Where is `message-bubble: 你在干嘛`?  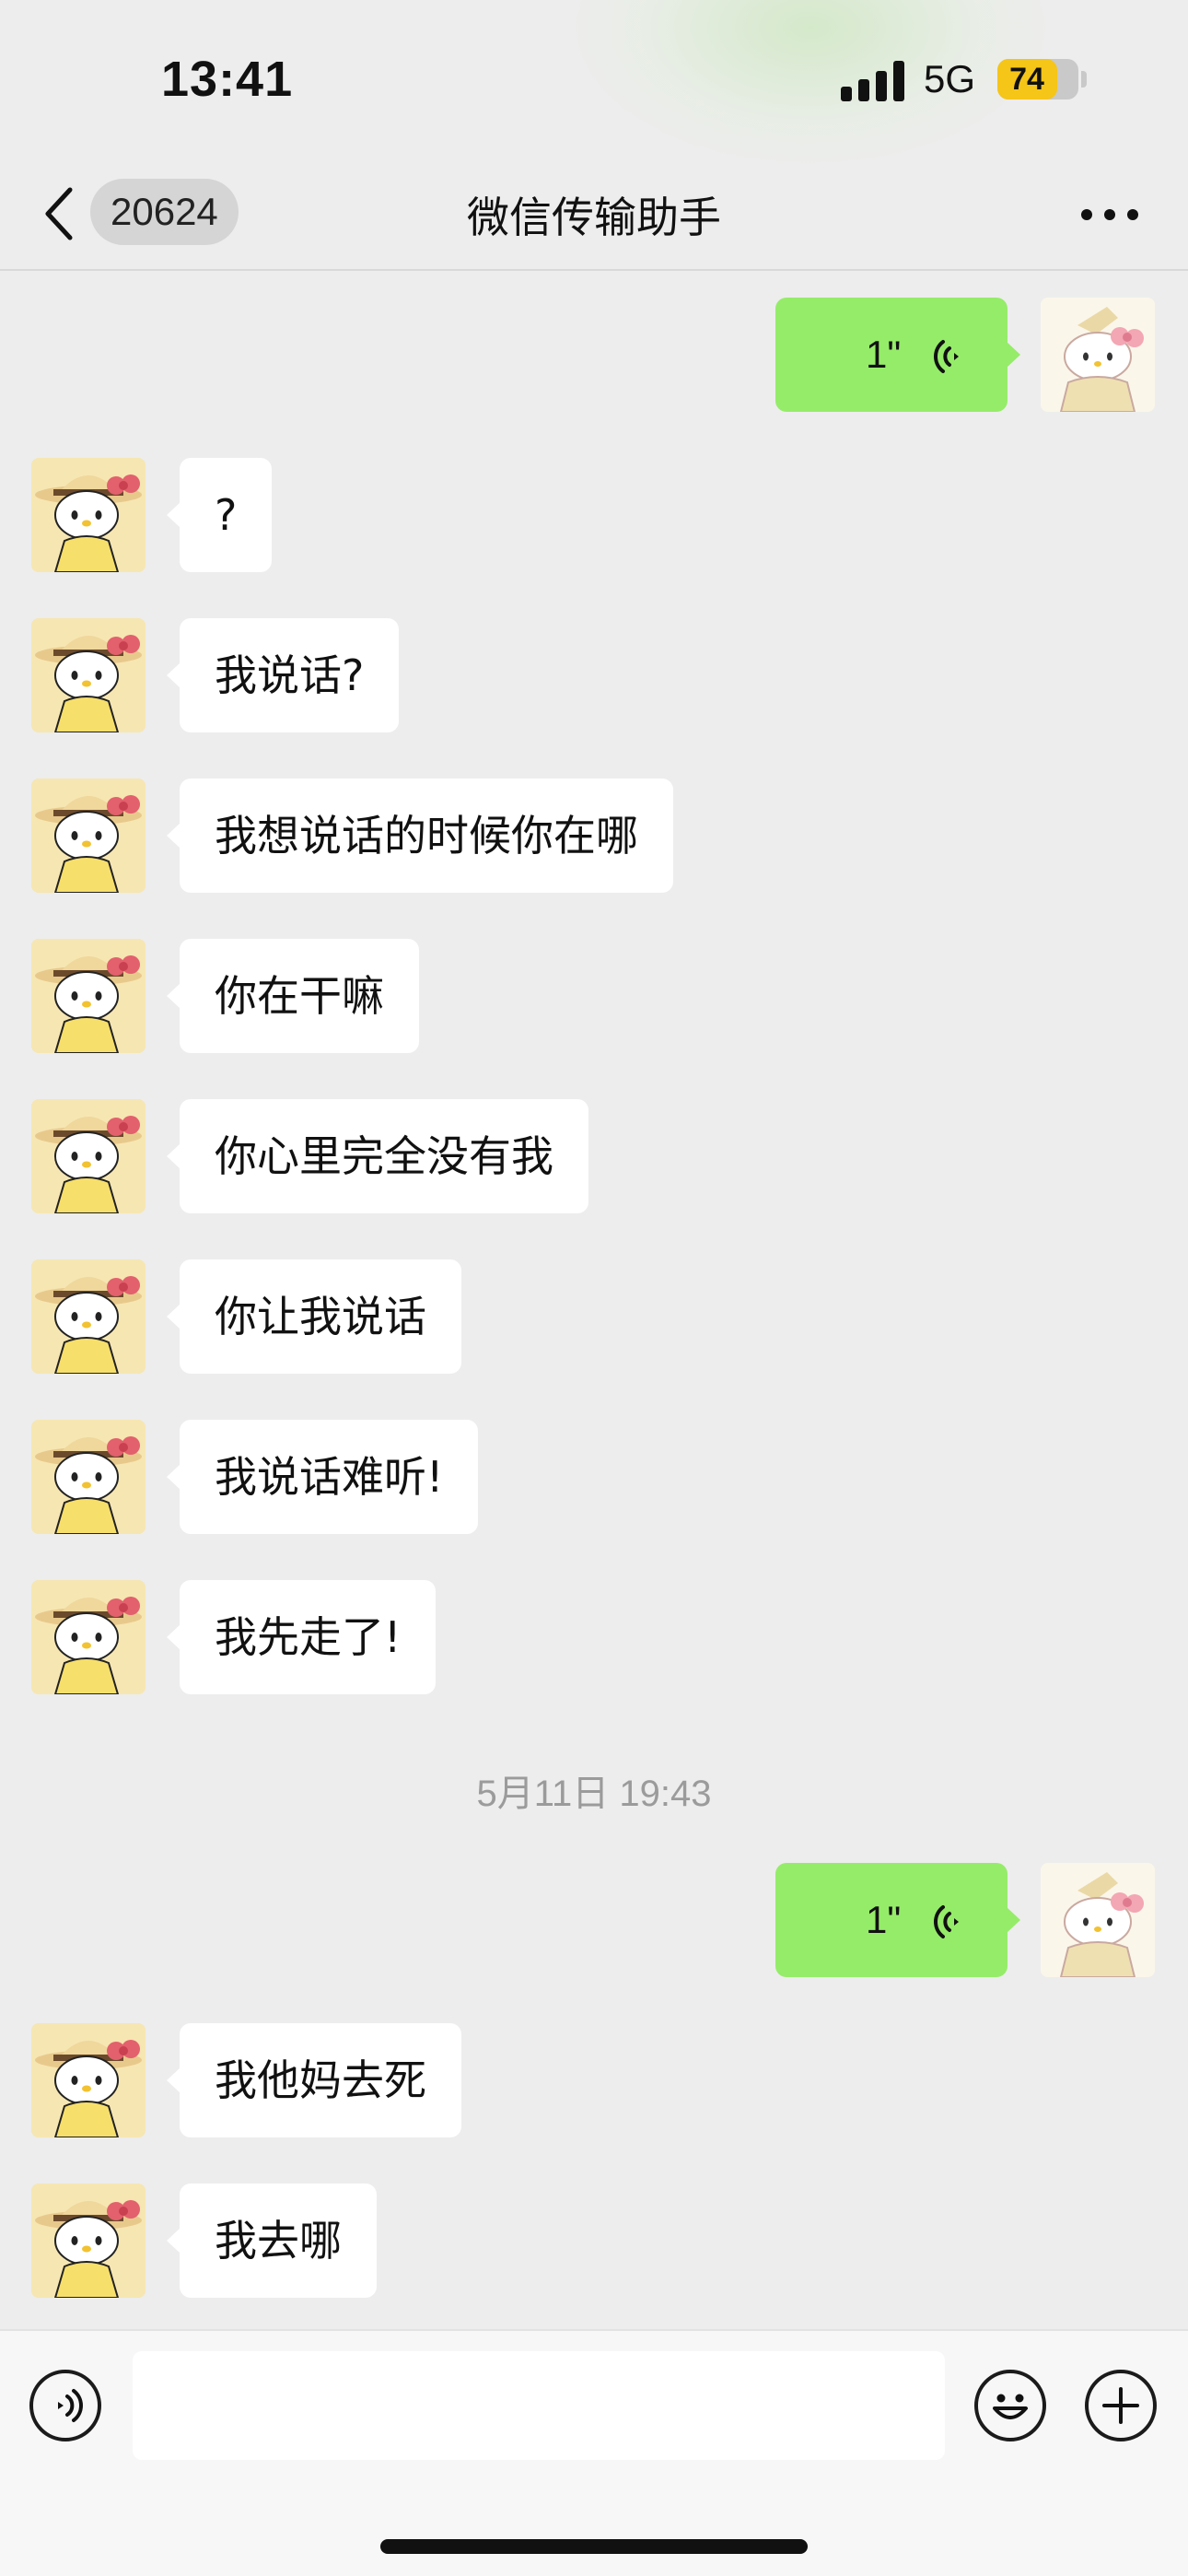
message-bubble: 你在干嘛 is located at coordinates (293, 996).